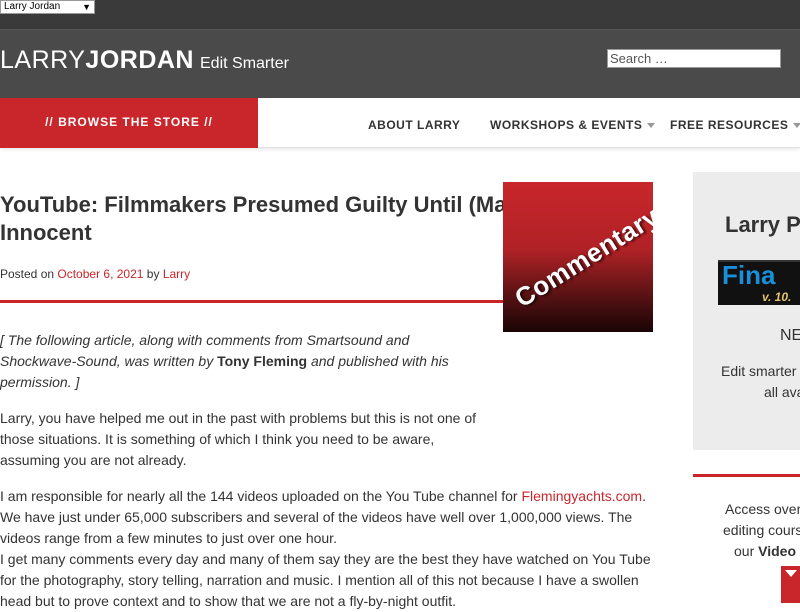  I want to click on nav-item-free-resources: FREE RESOURCES, so click(735, 125).